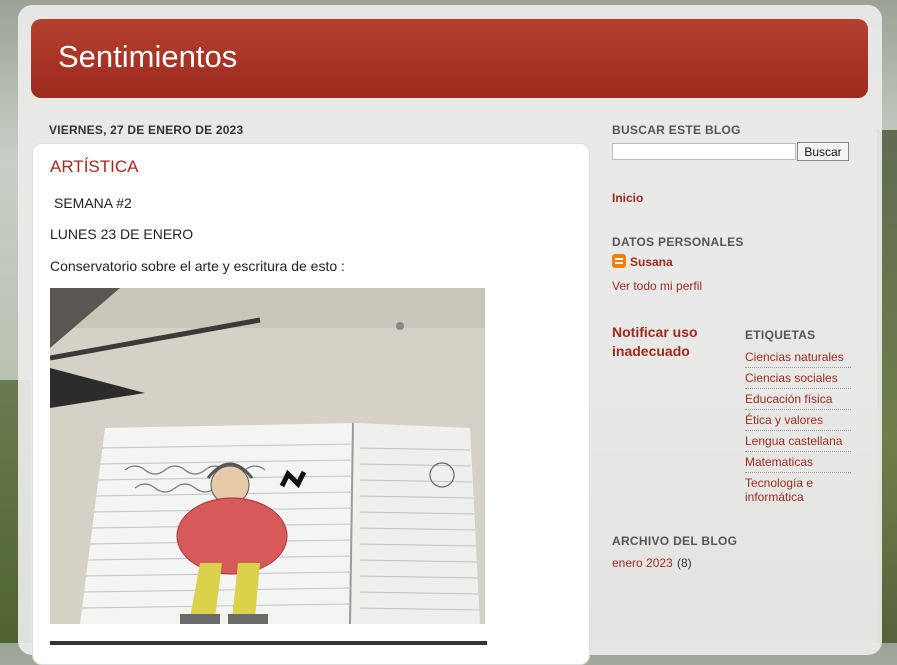 The width and height of the screenshot is (897, 665). What do you see at coordinates (823, 151) in the screenshot?
I see `search-button: Buscar` at bounding box center [823, 151].